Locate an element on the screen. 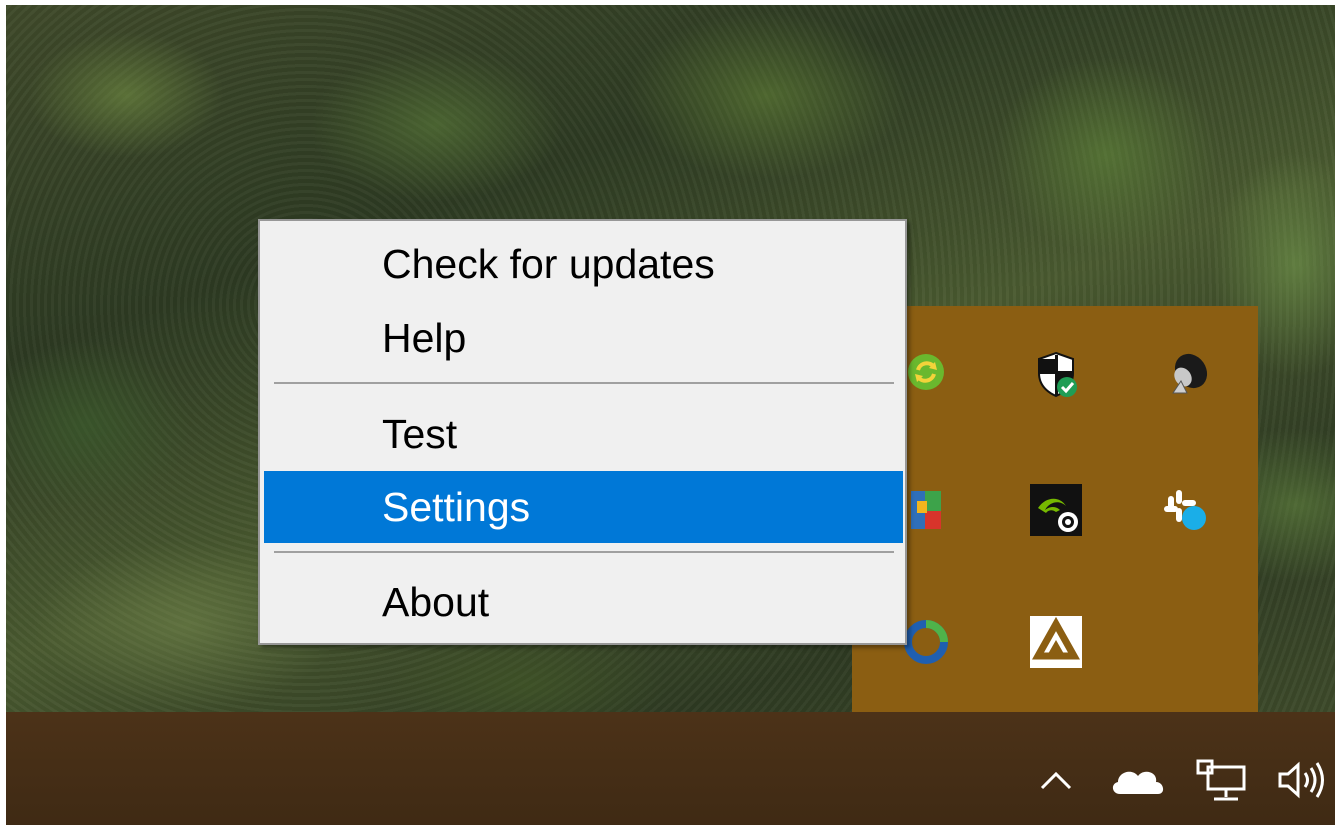  network-icon is located at coordinates (1222, 780).